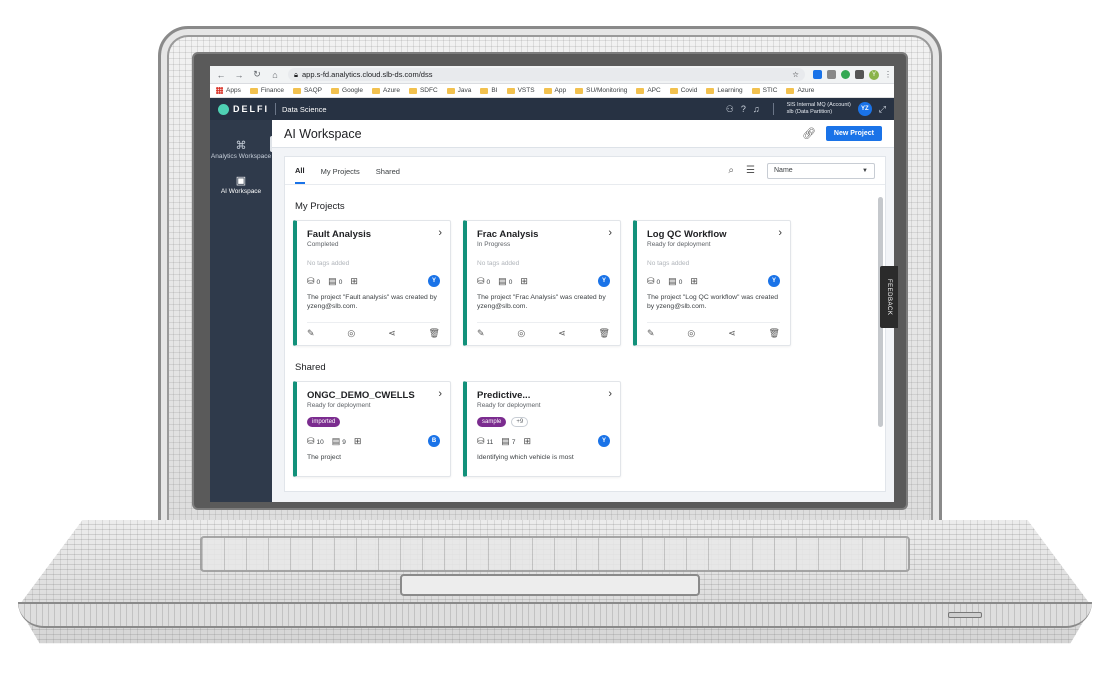 The width and height of the screenshot is (1110, 680). Describe the element at coordinates (373, 330) in the screenshot. I see `project-actions: ✎ ◎ ⋖ 🗑︎` at that location.